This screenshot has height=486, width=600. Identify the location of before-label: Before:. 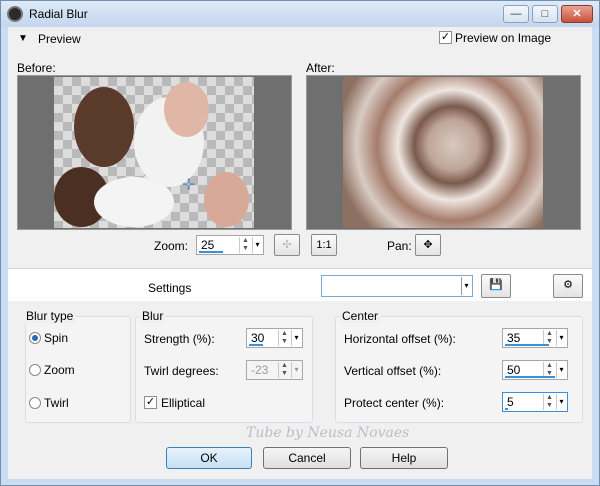
(36, 68).